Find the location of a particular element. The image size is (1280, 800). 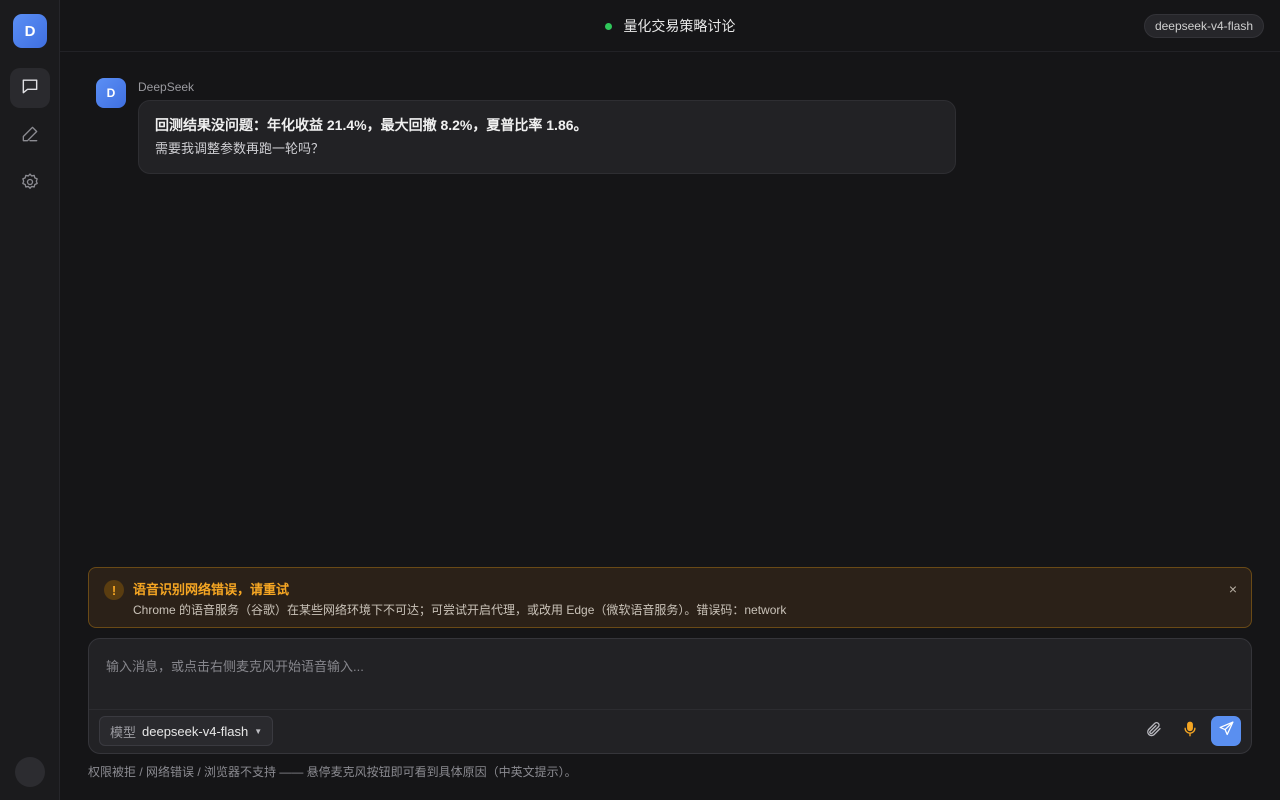

composer-divider is located at coordinates (670, 709).